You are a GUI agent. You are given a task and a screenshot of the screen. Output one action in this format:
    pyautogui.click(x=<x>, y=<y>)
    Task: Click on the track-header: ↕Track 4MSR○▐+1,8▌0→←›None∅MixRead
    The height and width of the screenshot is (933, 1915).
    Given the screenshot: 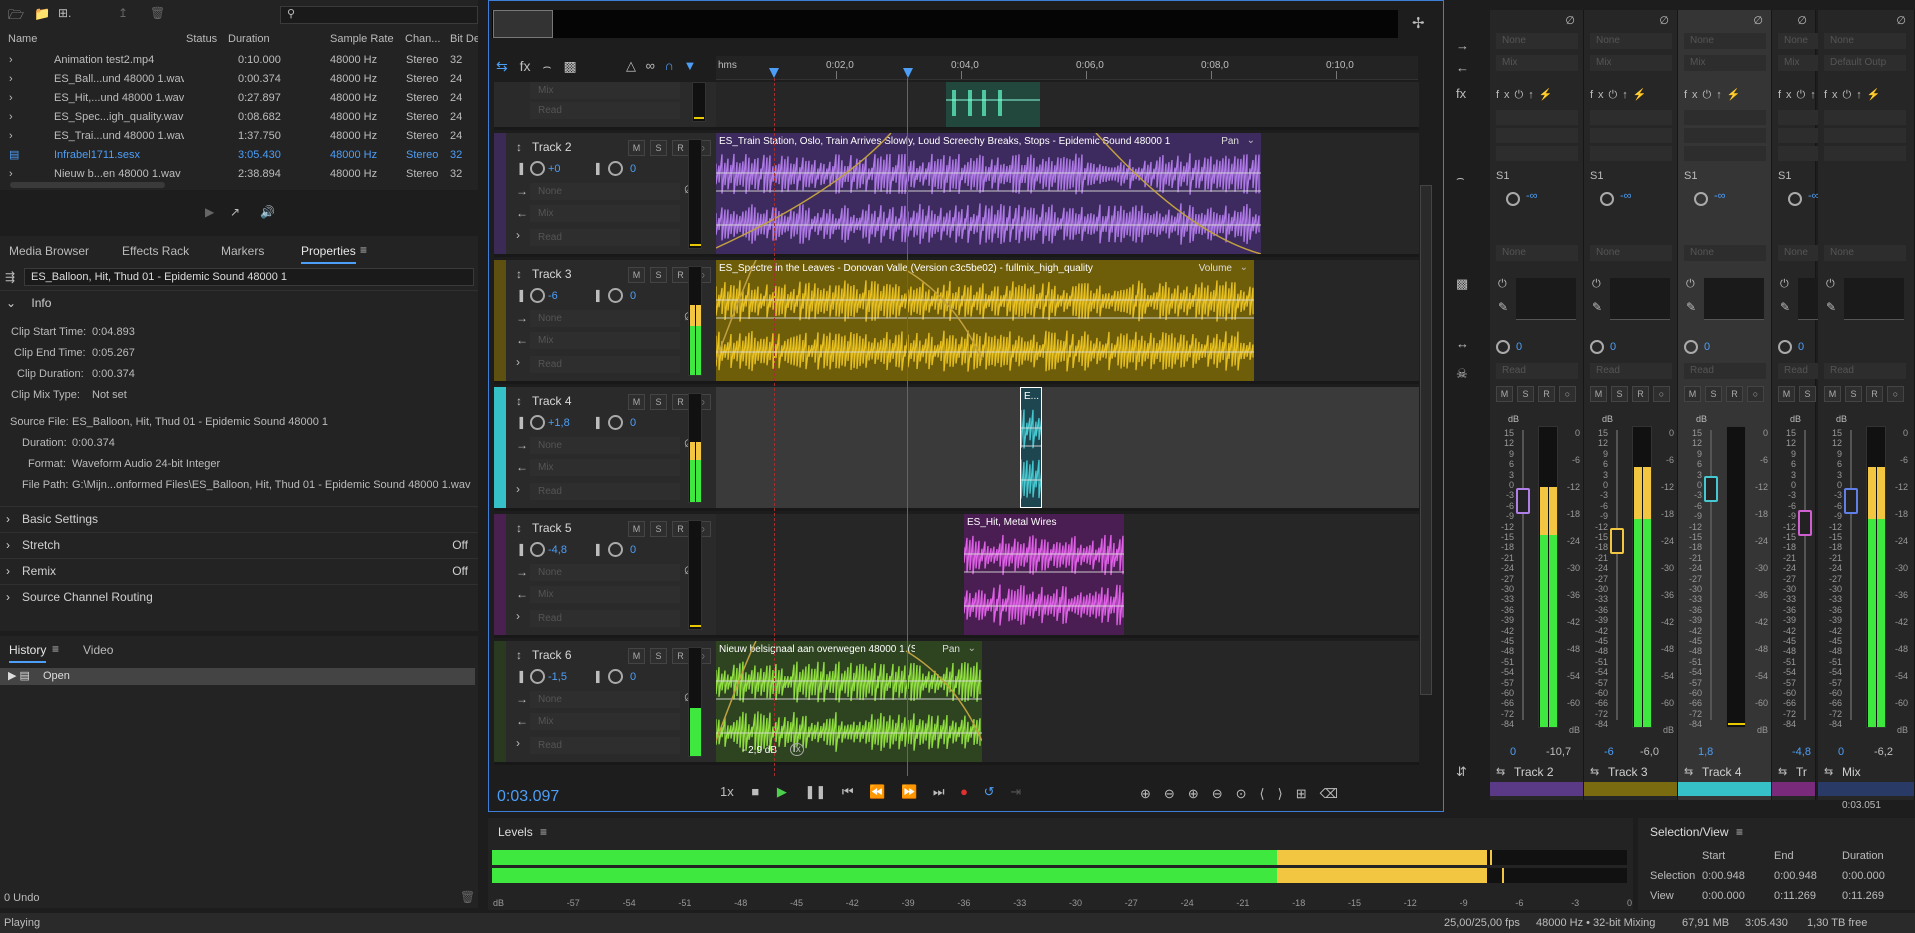 What is the action you would take?
    pyautogui.click(x=611, y=447)
    